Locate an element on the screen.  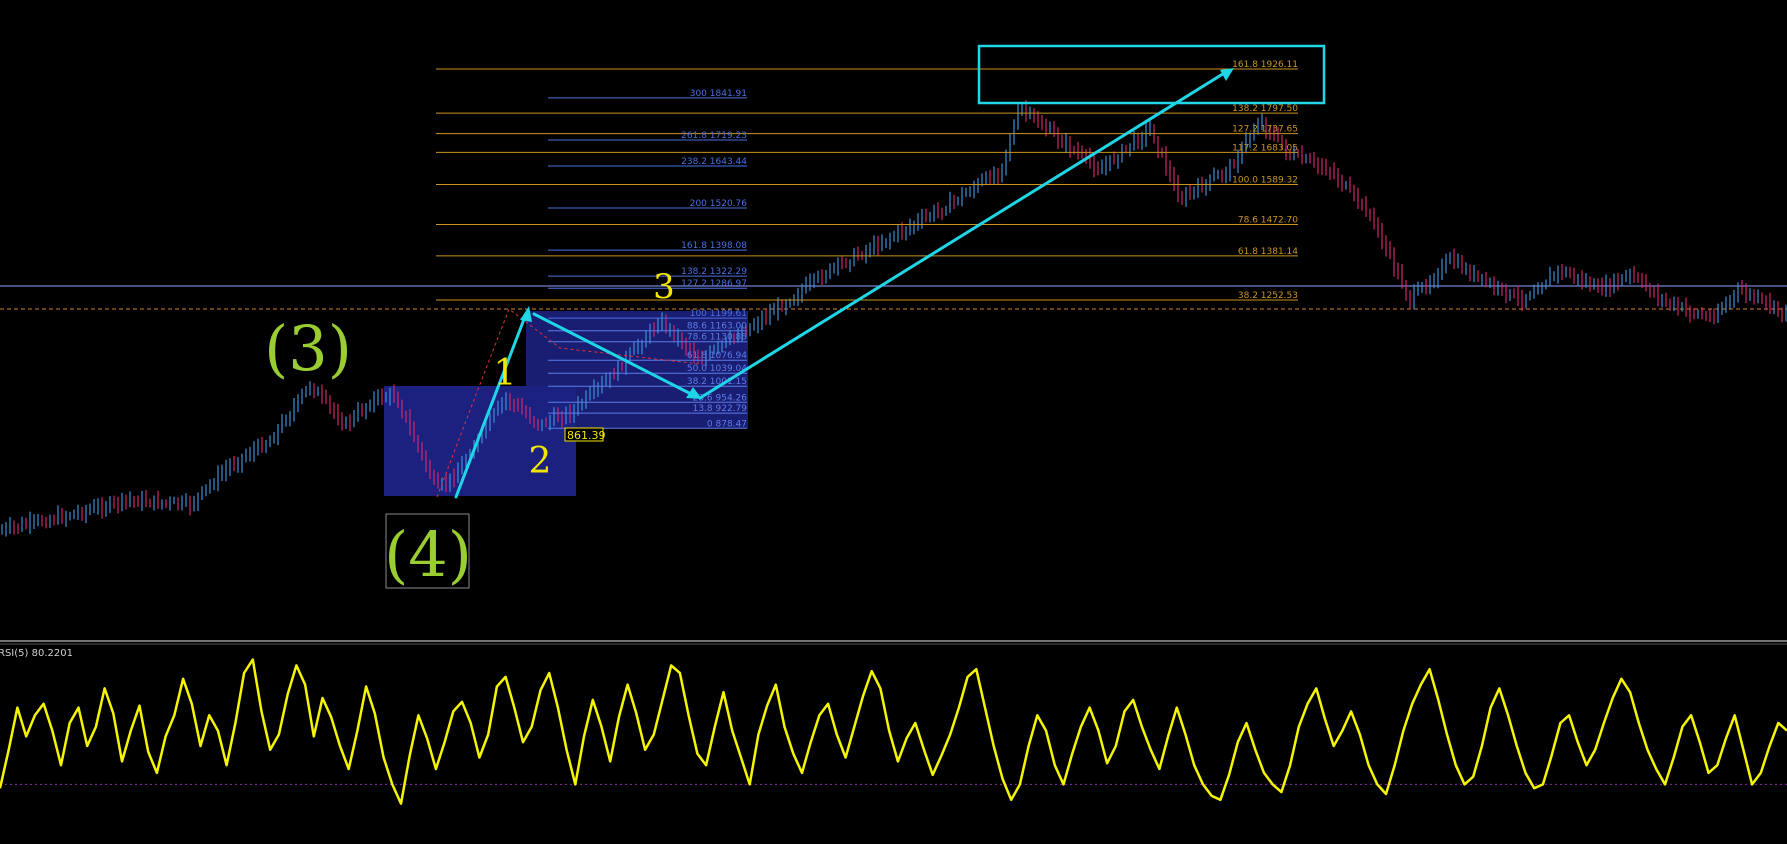
wave-label-major-3: (3) is located at coordinates (308, 348).